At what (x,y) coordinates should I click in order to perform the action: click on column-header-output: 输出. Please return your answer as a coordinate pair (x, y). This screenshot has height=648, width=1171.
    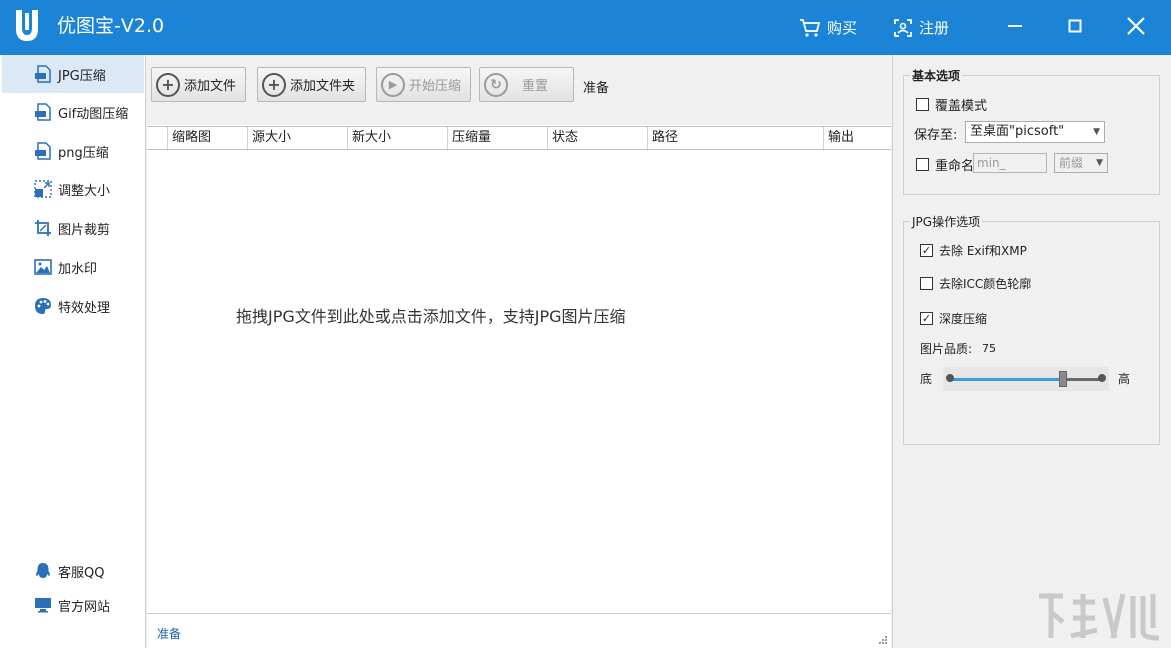
    Looking at the image, I should click on (857, 138).